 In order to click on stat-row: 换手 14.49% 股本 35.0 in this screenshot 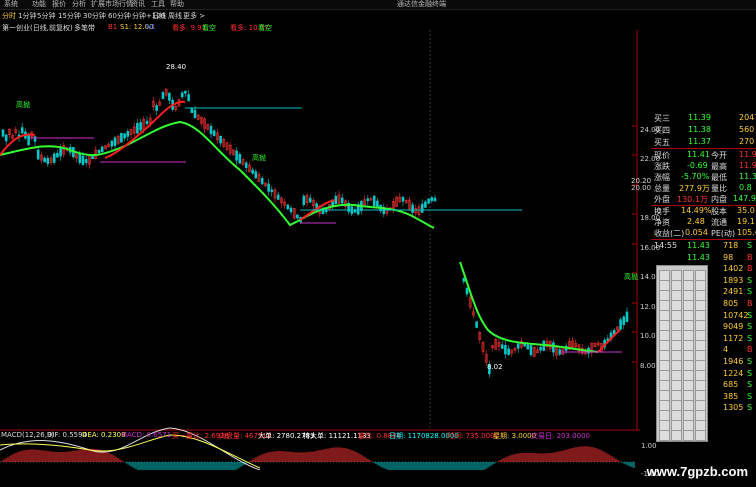, I will do `click(703, 211)`.